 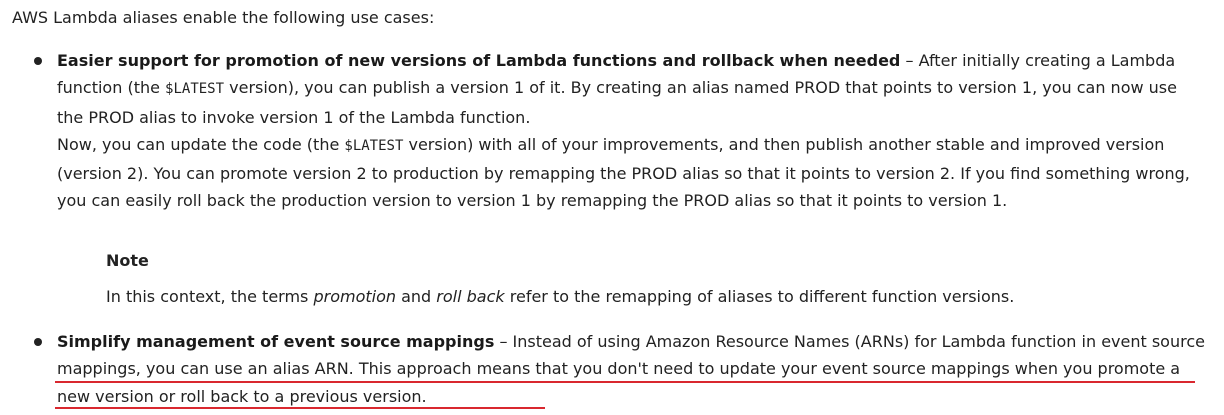 What do you see at coordinates (210, 296) in the screenshot?
I see `note-text-part: In this context, the terms` at bounding box center [210, 296].